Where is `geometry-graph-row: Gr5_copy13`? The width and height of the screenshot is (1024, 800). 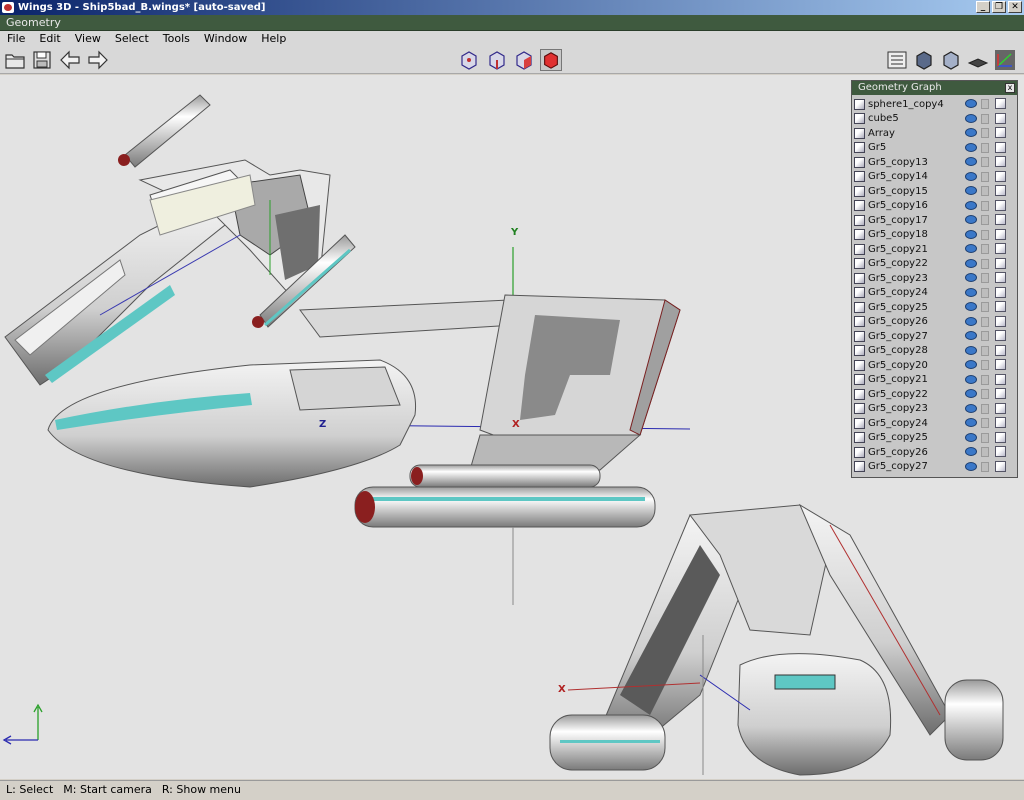
geometry-graph-row: Gr5_copy13 is located at coordinates (934, 162).